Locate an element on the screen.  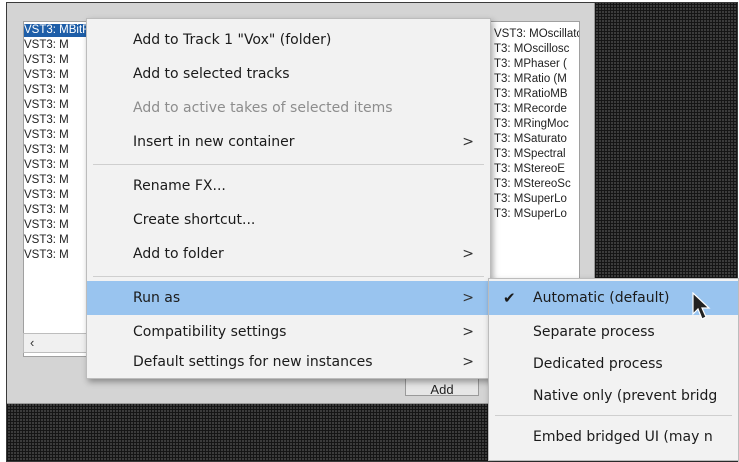
list-item: T3: MRecorde is located at coordinates (530, 109).